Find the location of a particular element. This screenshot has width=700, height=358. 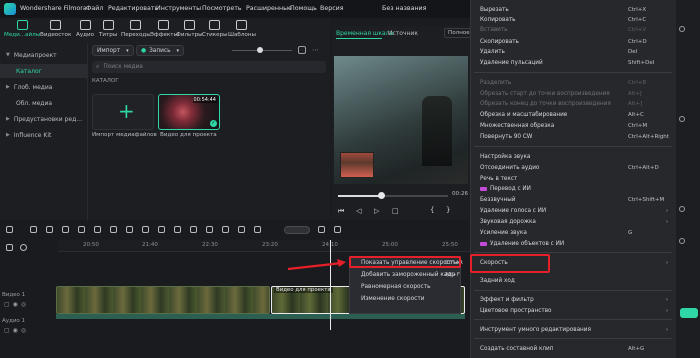

color-icon is located at coordinates (161, 229).